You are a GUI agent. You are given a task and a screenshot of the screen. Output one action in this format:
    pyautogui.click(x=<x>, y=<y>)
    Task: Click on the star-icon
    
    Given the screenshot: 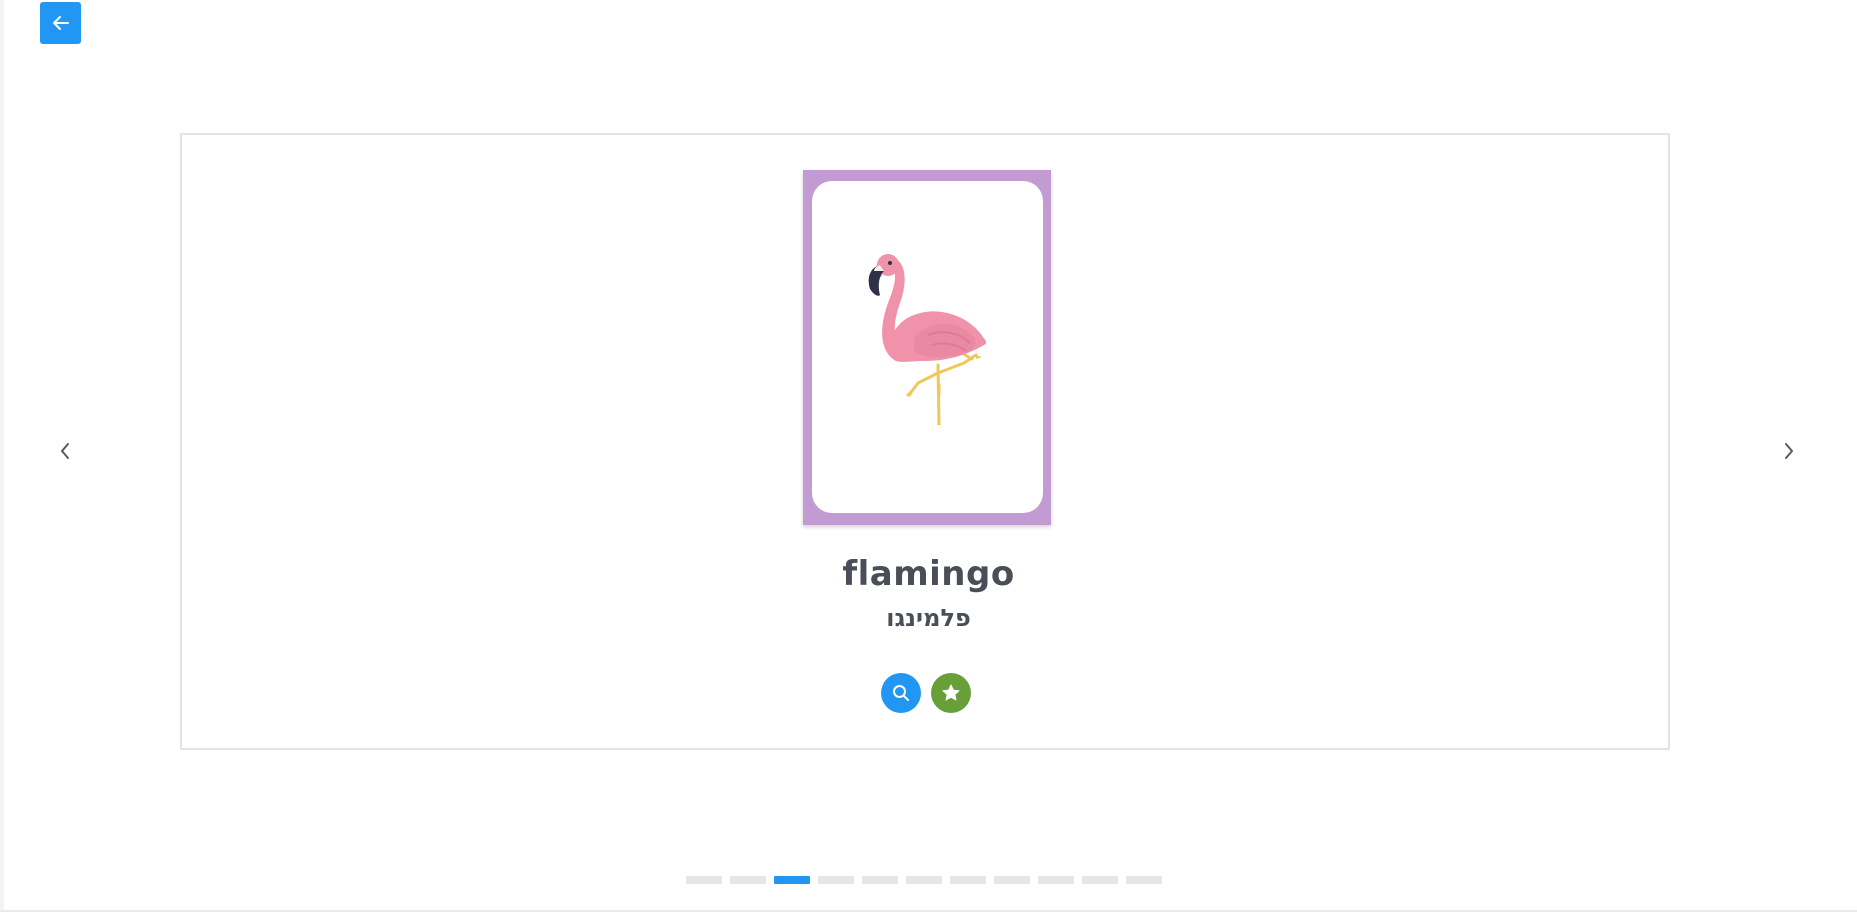 What is the action you would take?
    pyautogui.click(x=951, y=692)
    